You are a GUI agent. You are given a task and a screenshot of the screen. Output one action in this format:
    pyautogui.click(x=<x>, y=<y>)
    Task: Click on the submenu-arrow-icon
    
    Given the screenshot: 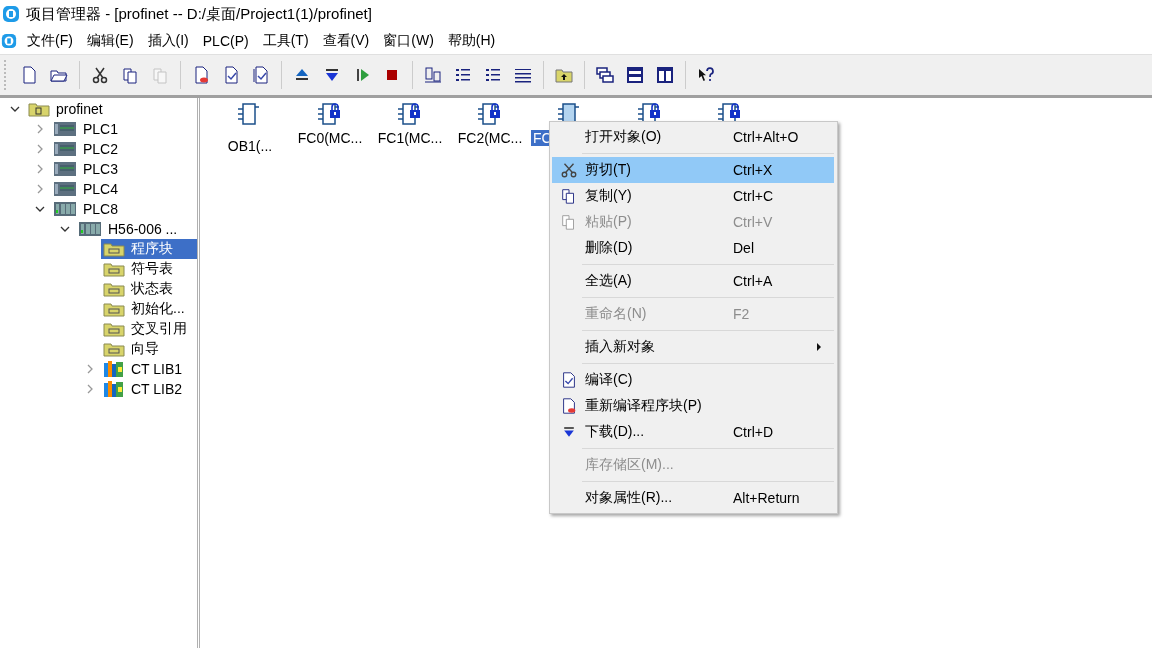 What is the action you would take?
    pyautogui.click(x=819, y=347)
    